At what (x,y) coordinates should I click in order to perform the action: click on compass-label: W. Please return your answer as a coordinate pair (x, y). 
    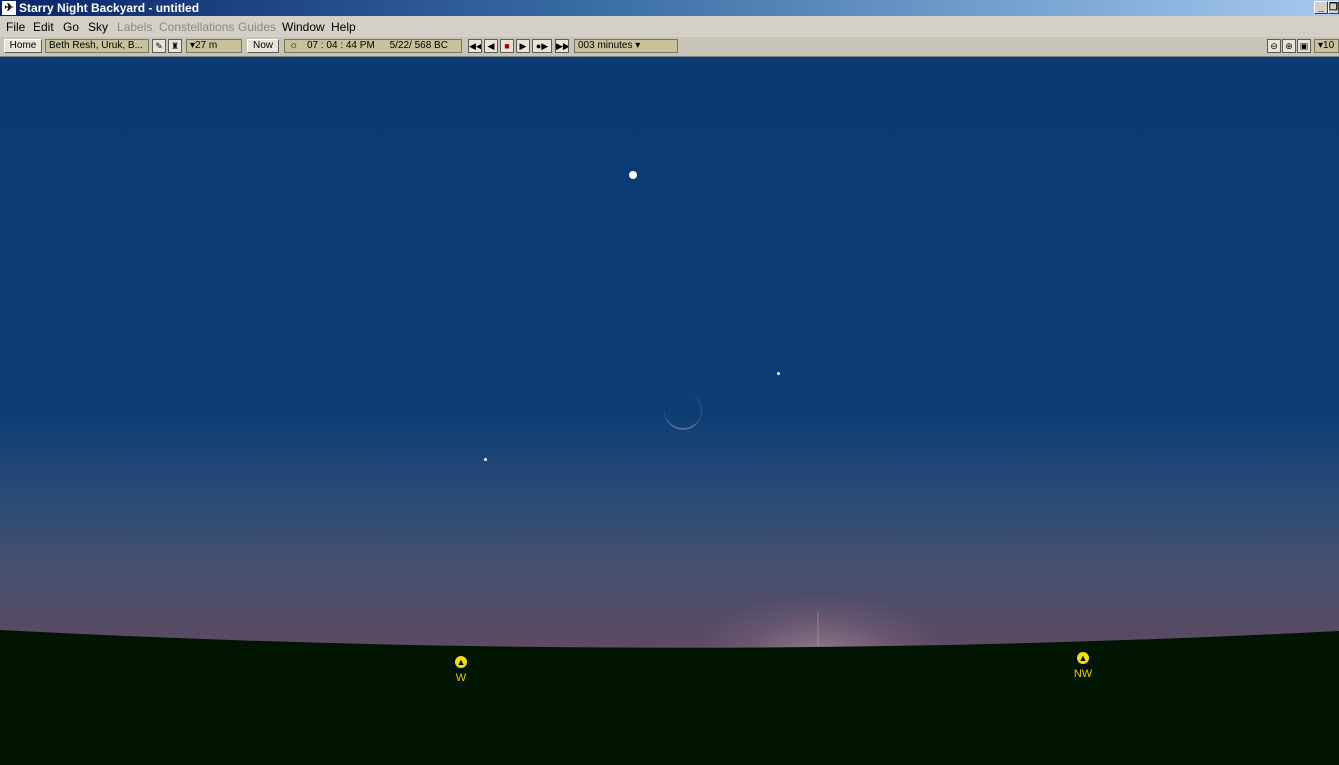
    Looking at the image, I should click on (461, 678).